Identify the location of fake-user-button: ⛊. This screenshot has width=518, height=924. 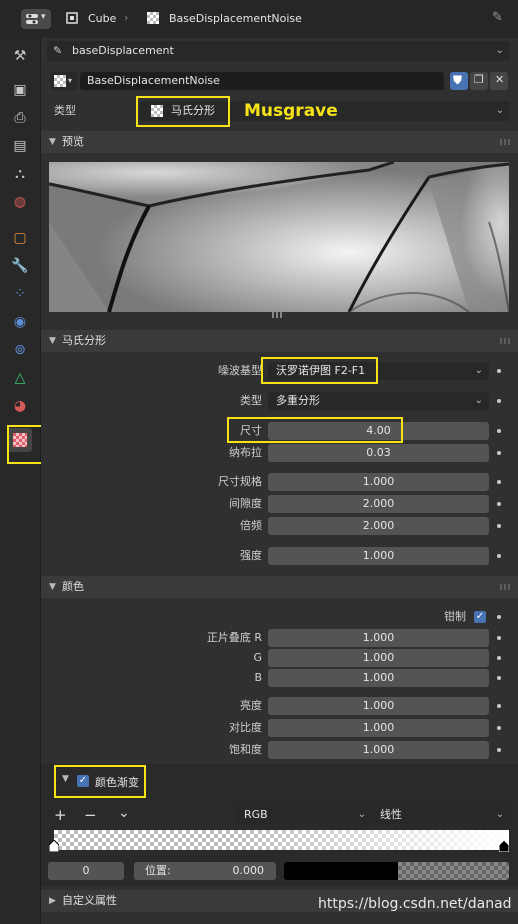
(459, 81).